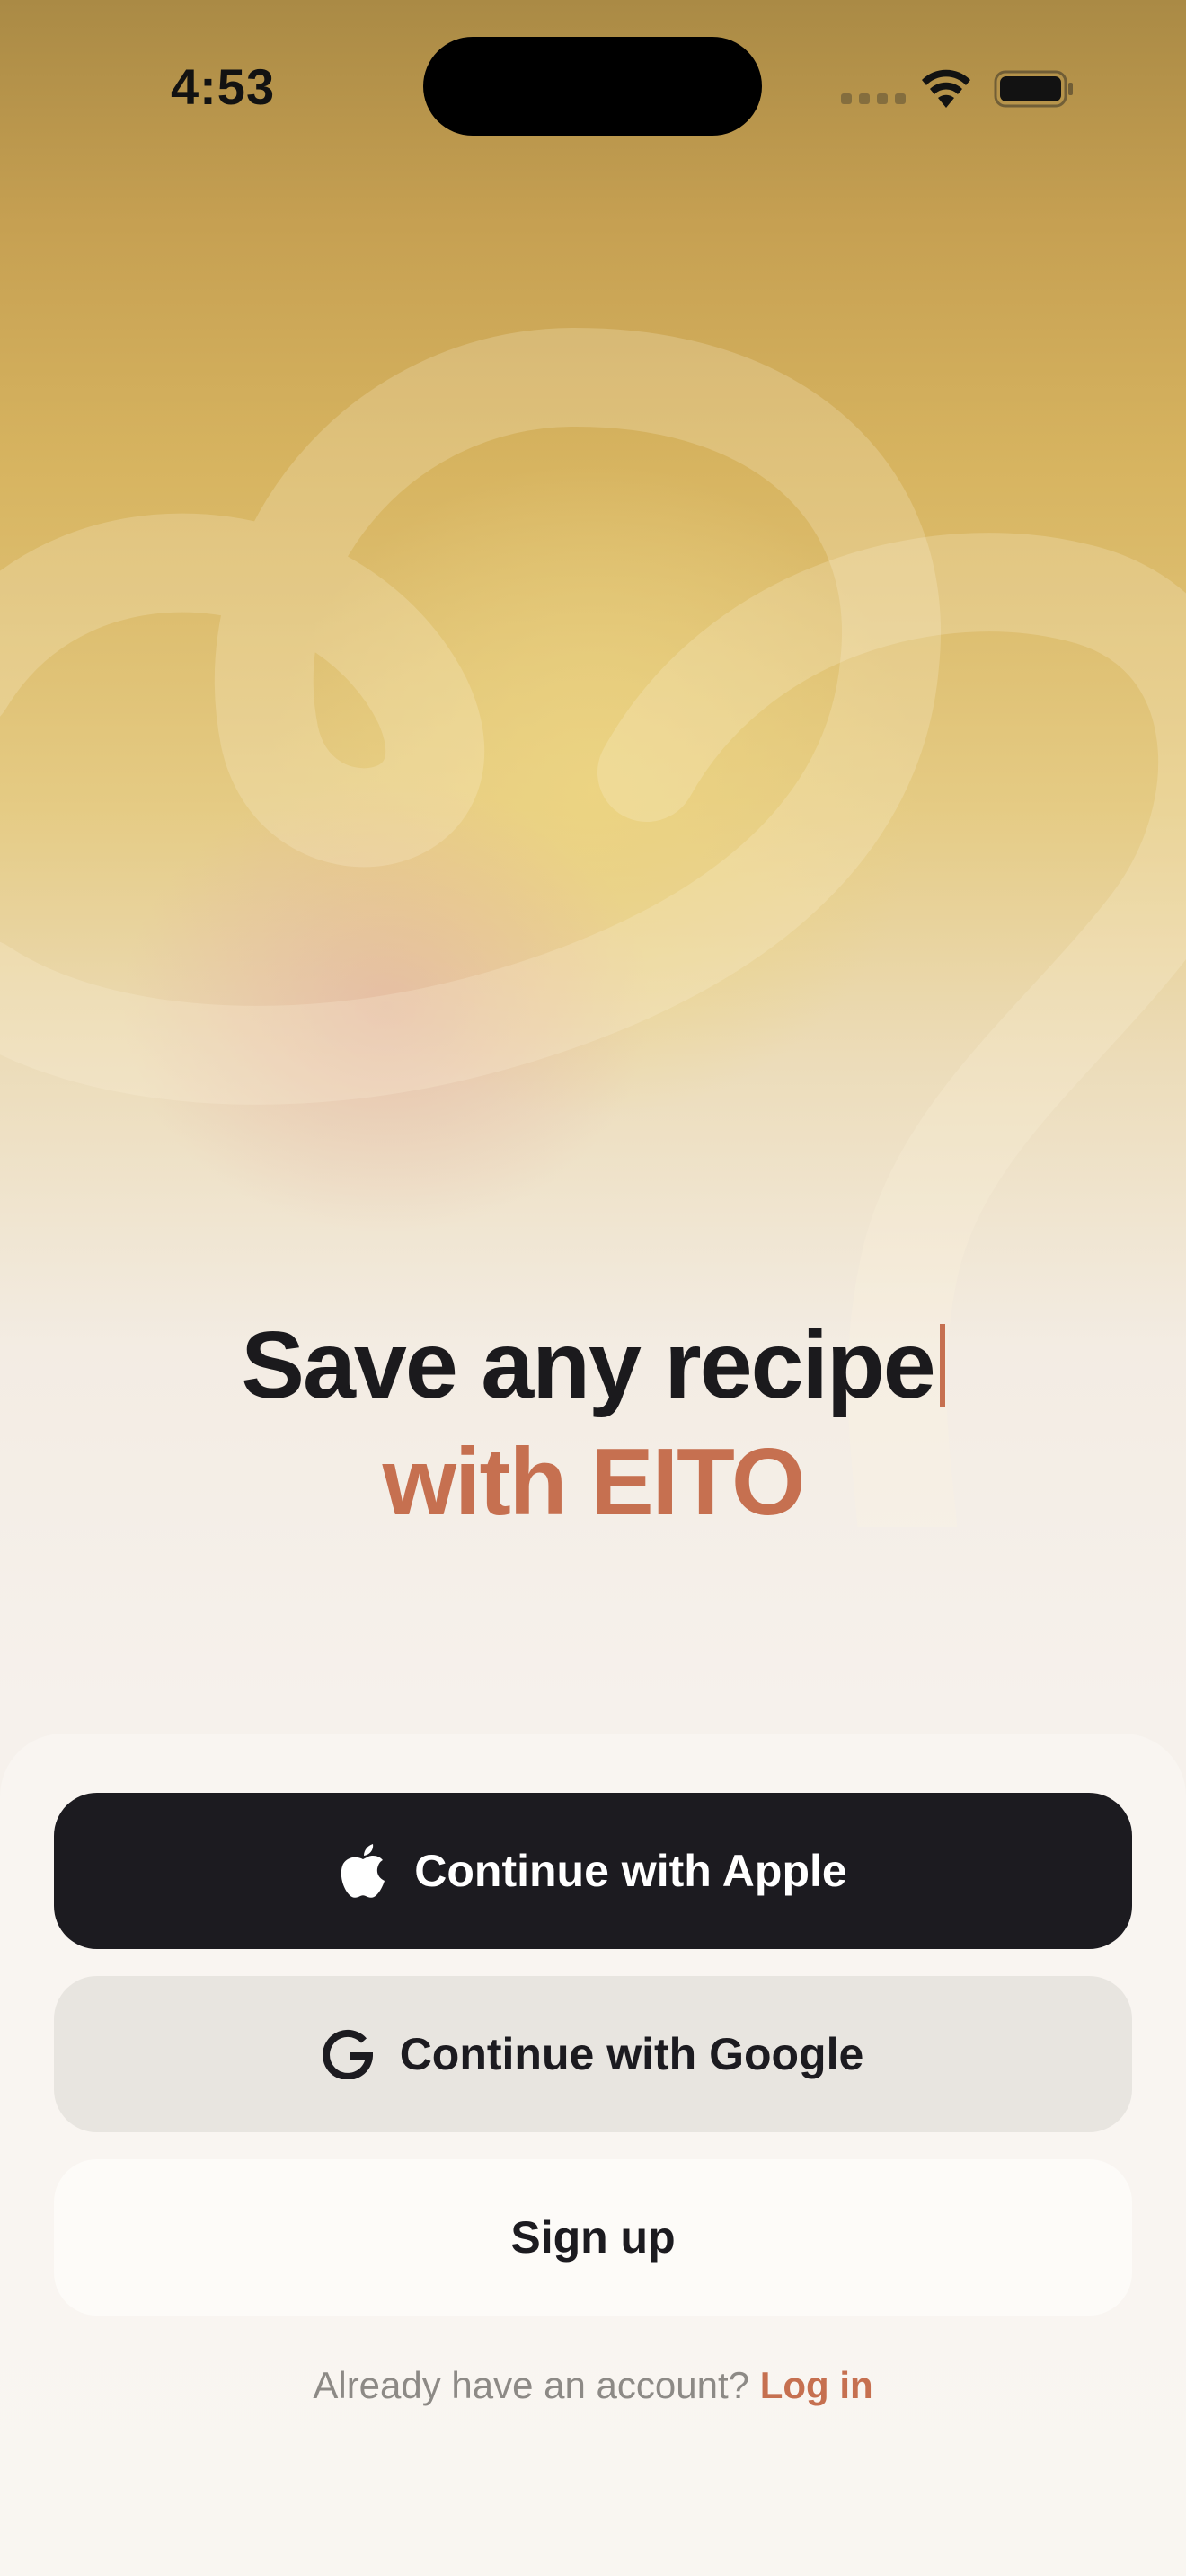 The width and height of the screenshot is (1186, 2576). I want to click on continue-with-google-label: Continue with Google, so click(631, 2054).